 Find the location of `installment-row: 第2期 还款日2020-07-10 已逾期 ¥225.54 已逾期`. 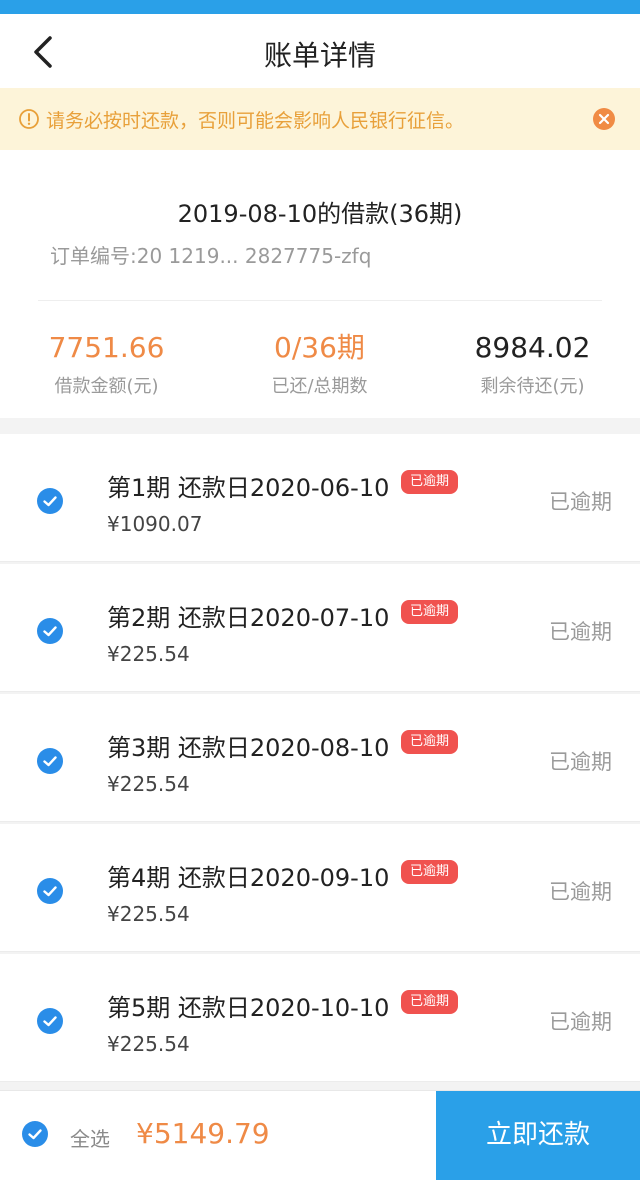

installment-row: 第2期 还款日2020-07-10 已逾期 ¥225.54 已逾期 is located at coordinates (320, 628).